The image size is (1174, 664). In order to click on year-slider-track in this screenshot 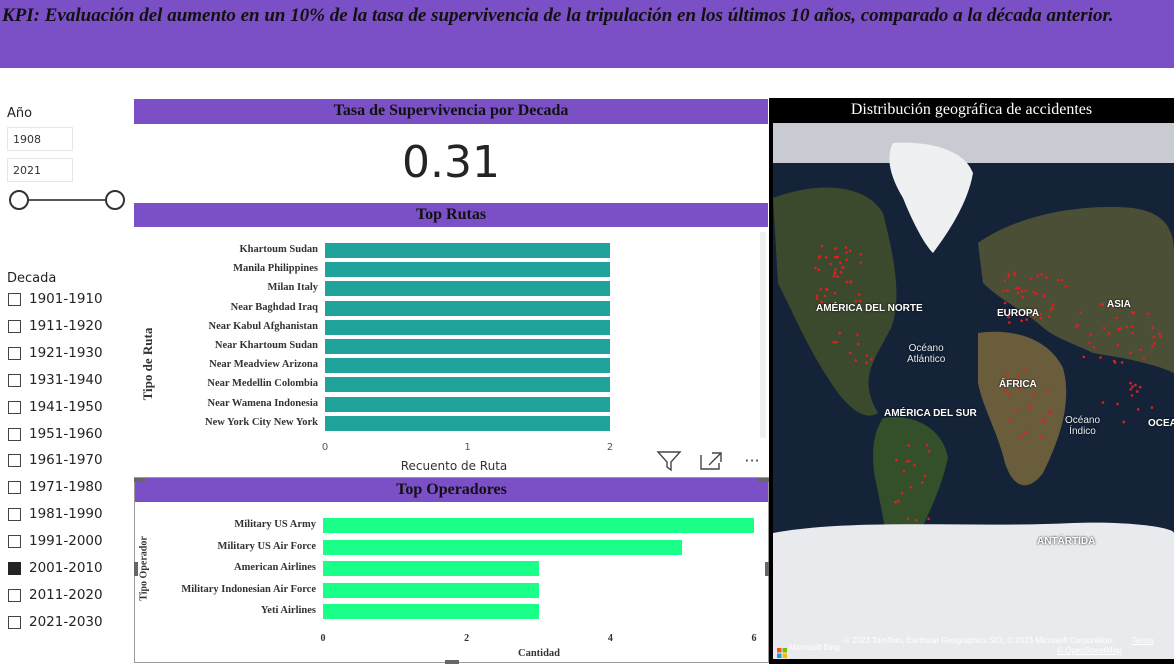, I will do `click(68, 200)`.